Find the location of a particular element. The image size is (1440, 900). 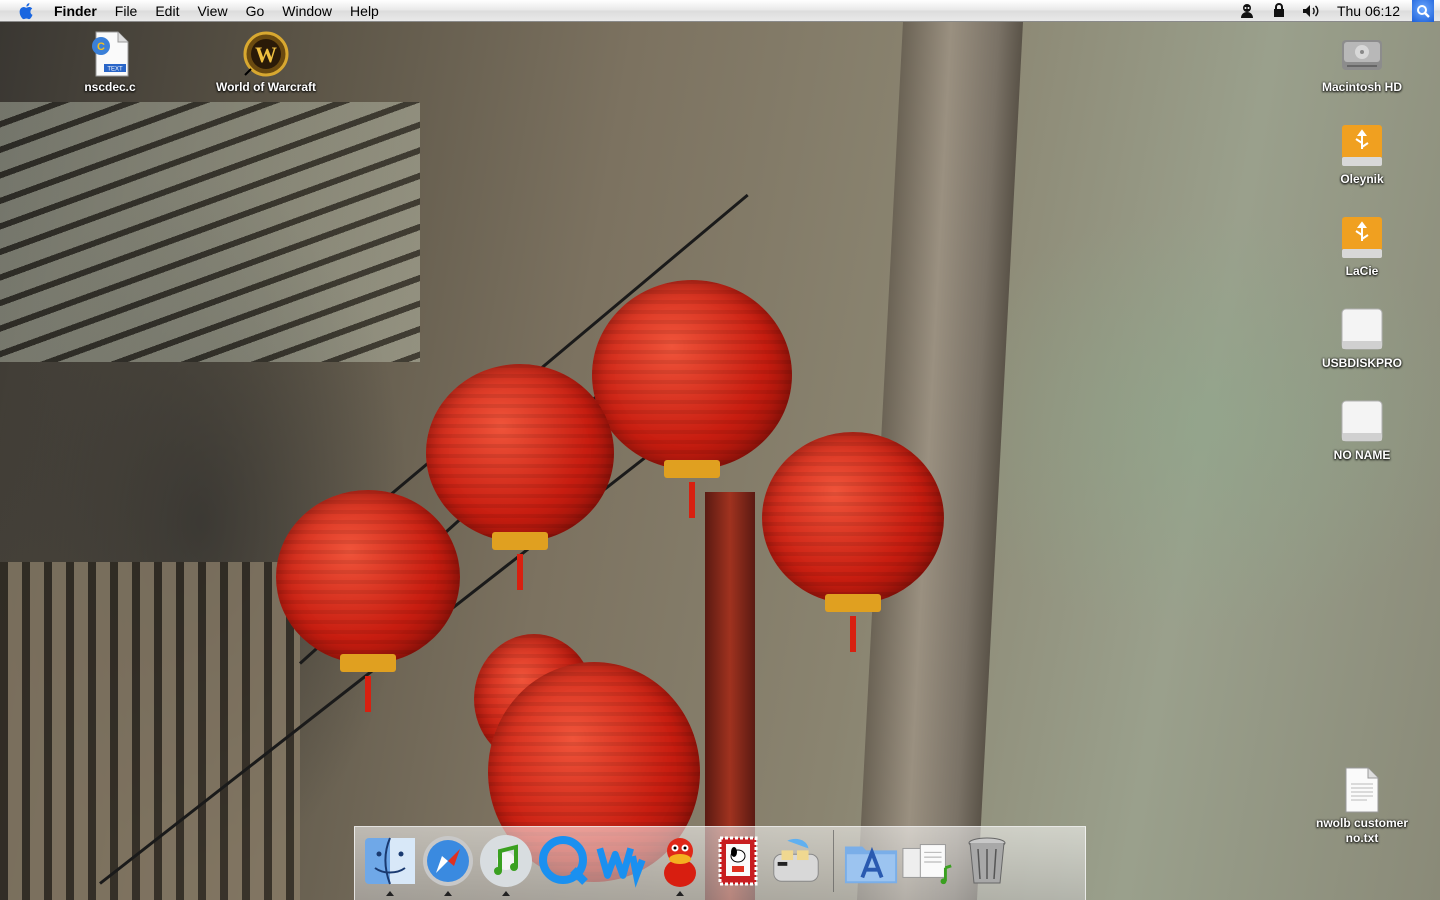

safari-icon is located at coordinates (448, 861).